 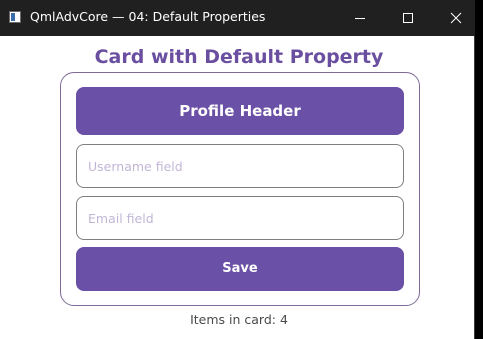 What do you see at coordinates (240, 269) in the screenshot?
I see `save-button: Save` at bounding box center [240, 269].